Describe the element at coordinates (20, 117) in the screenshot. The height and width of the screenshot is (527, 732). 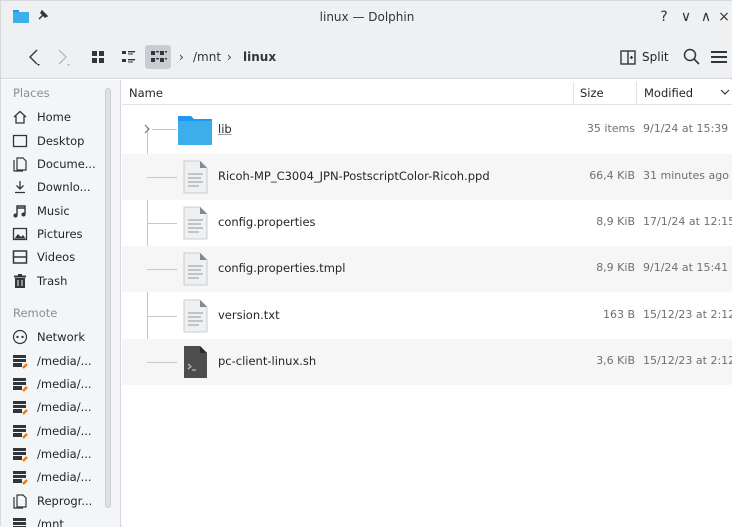
I see `home-icon` at that location.